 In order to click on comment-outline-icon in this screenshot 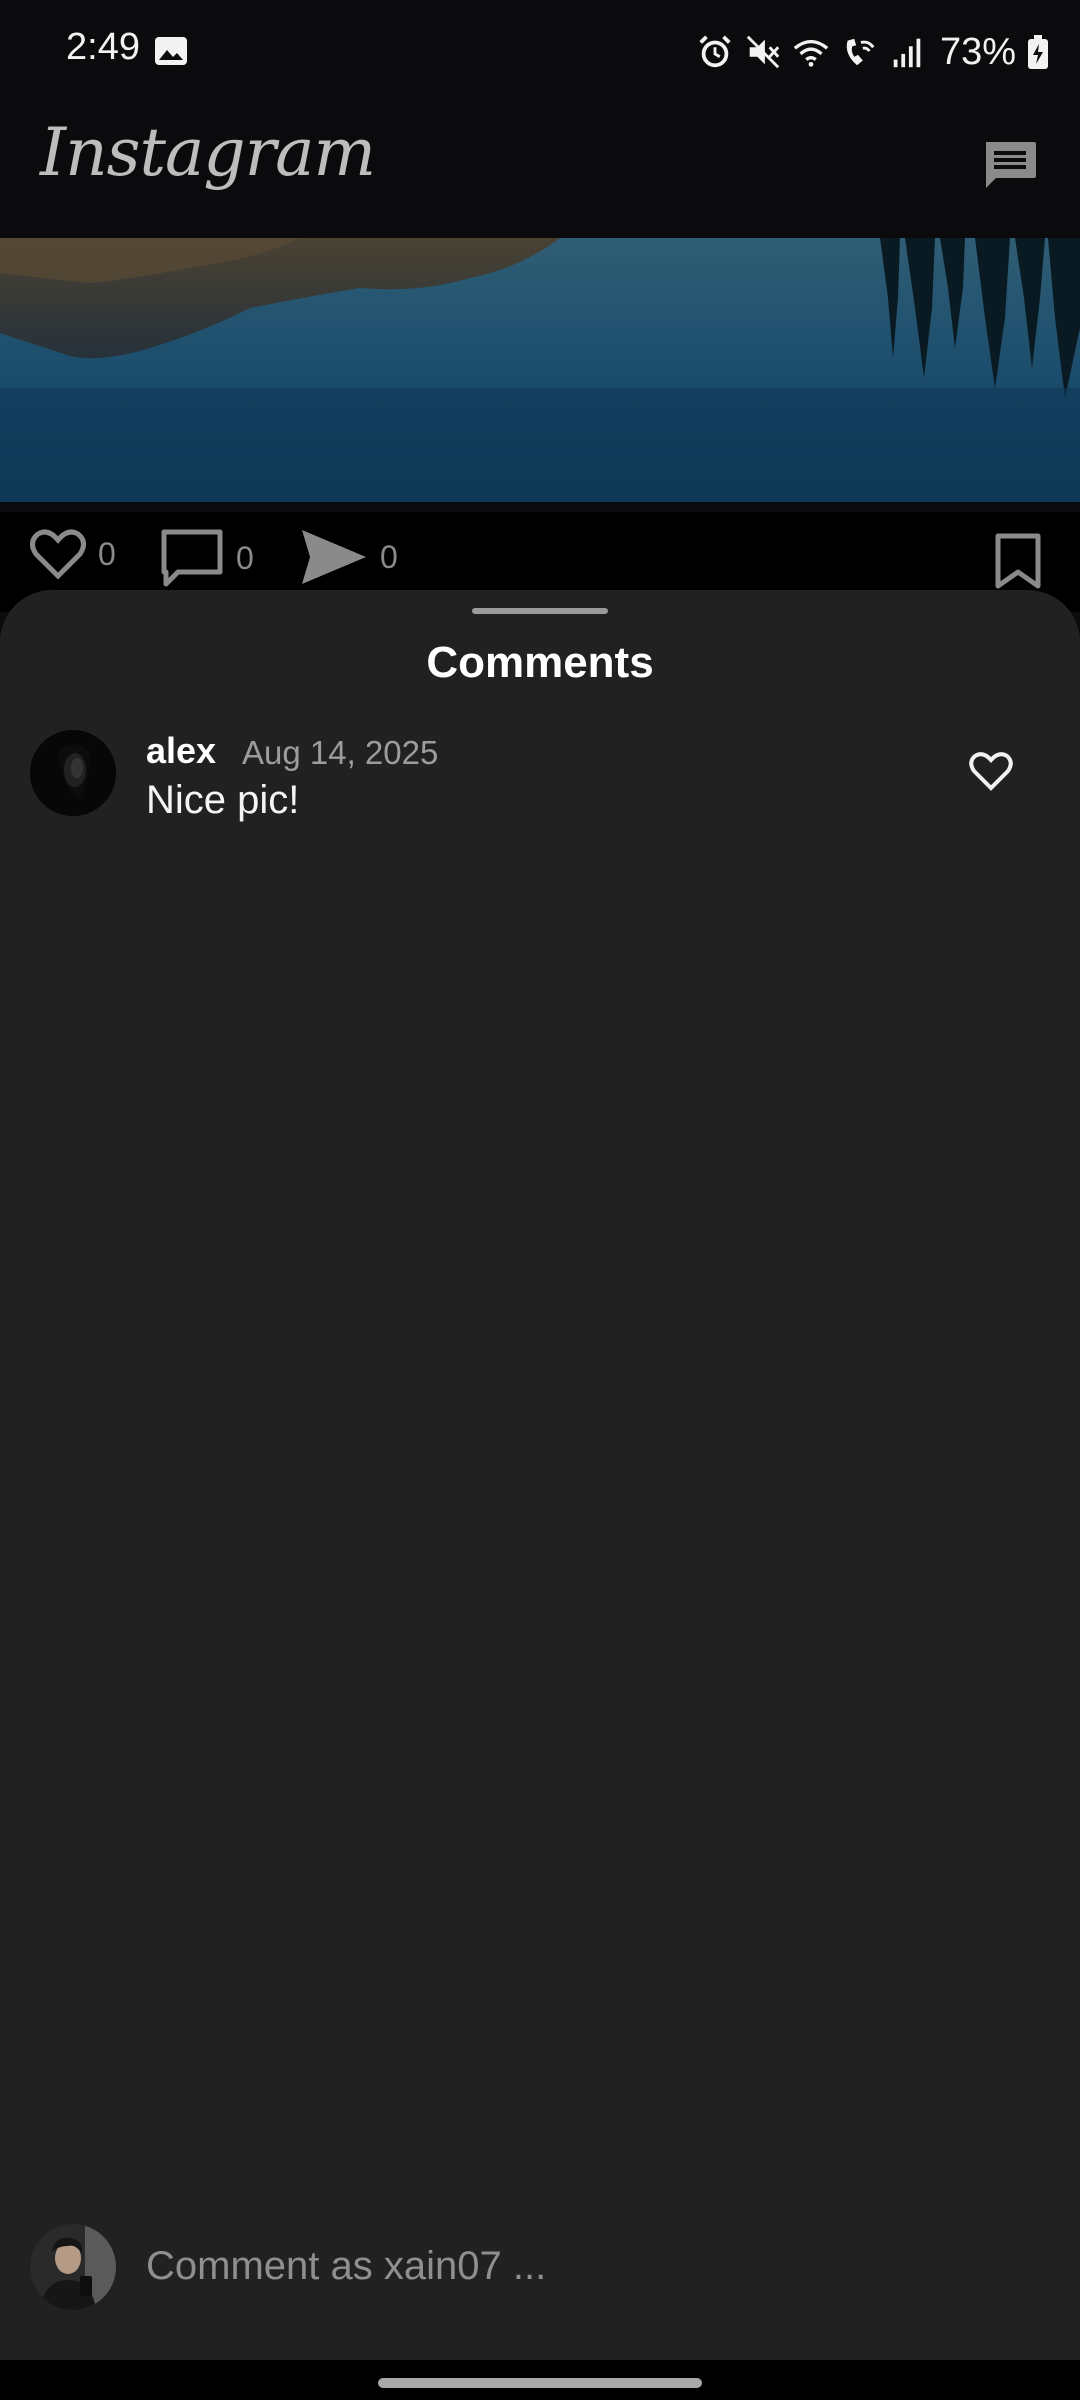, I will do `click(192, 558)`.